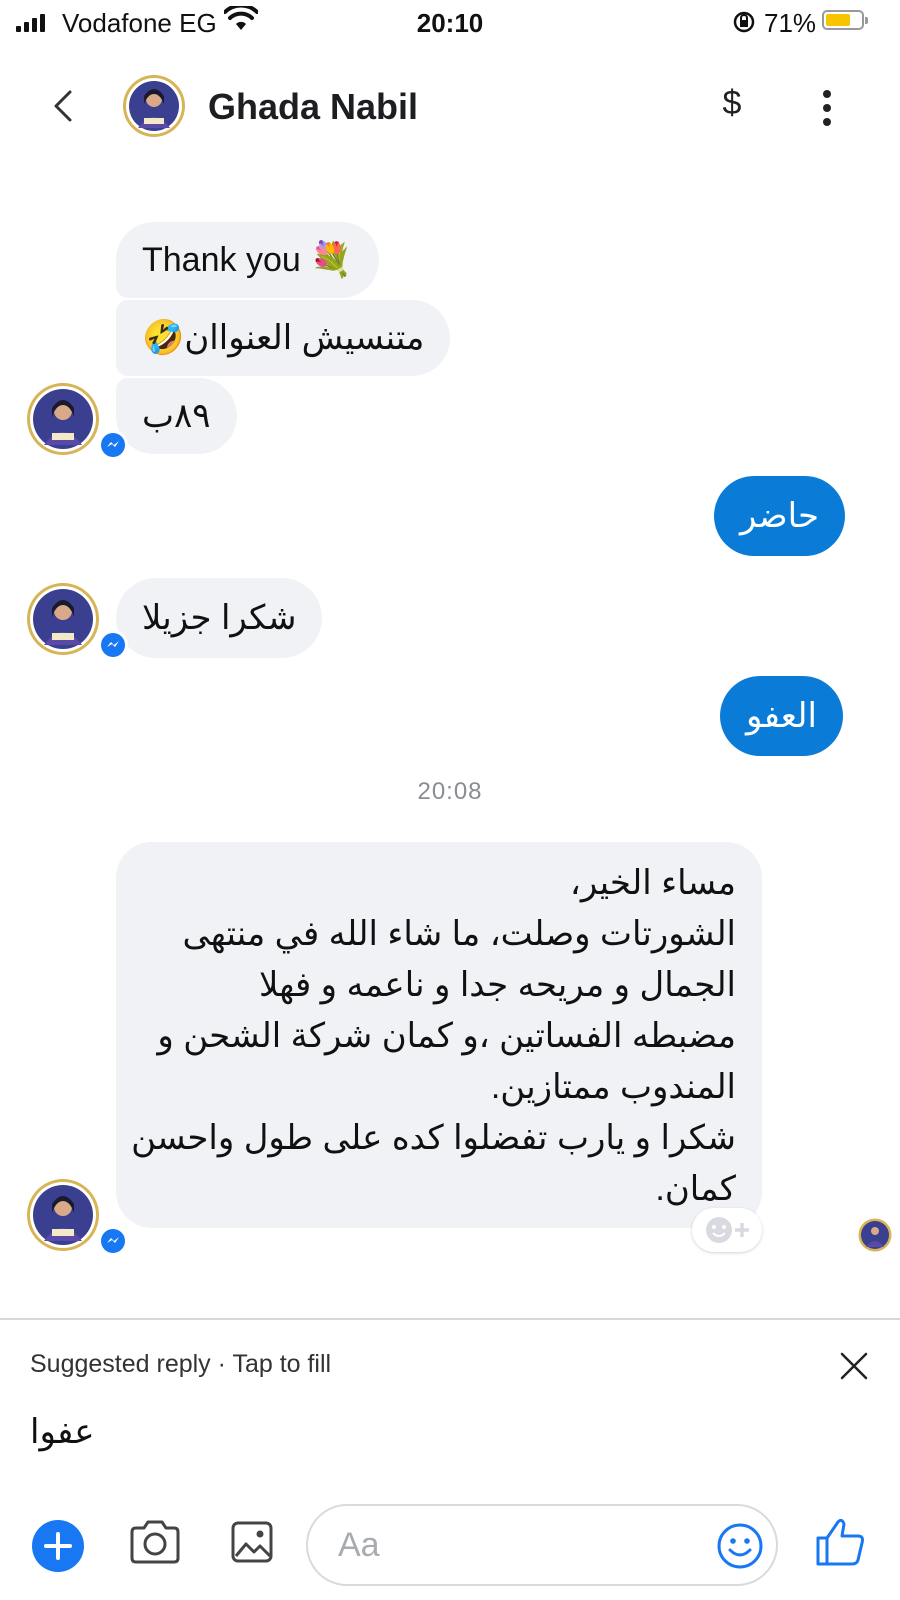 The image size is (900, 1600). Describe the element at coordinates (155, 1542) in the screenshot. I see `camera-icon` at that location.